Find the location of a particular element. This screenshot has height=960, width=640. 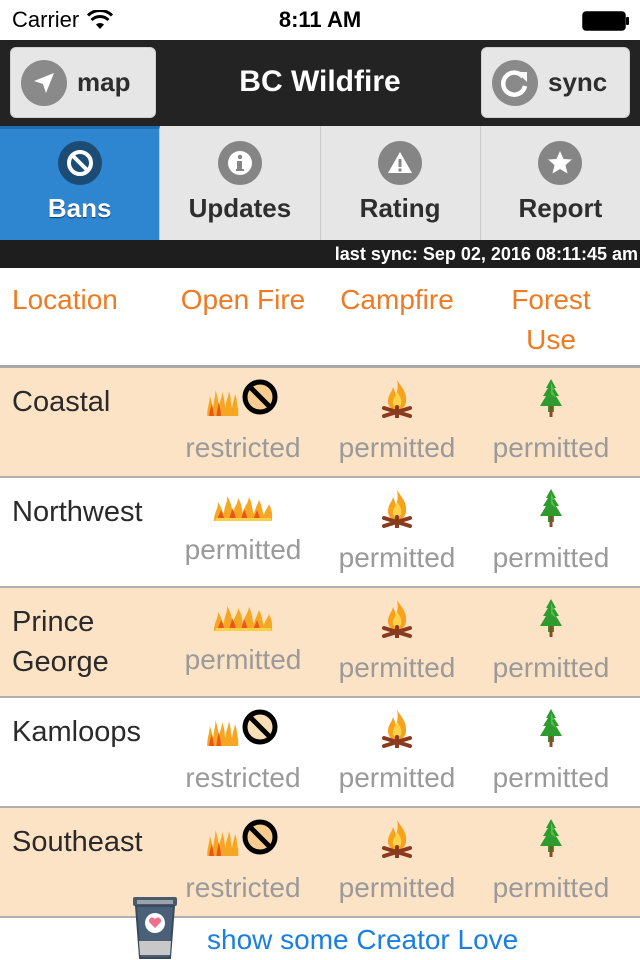

table-row: Southeast restricted permitted permitted is located at coordinates (320, 863).